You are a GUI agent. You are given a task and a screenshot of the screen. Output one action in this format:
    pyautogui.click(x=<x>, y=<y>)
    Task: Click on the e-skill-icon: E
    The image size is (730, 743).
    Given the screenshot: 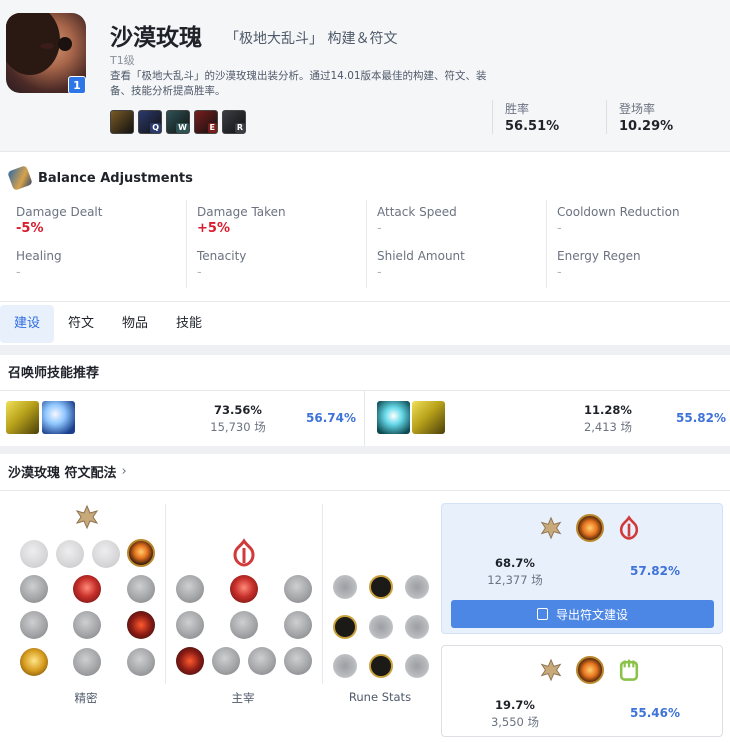 What is the action you would take?
    pyautogui.click(x=206, y=122)
    